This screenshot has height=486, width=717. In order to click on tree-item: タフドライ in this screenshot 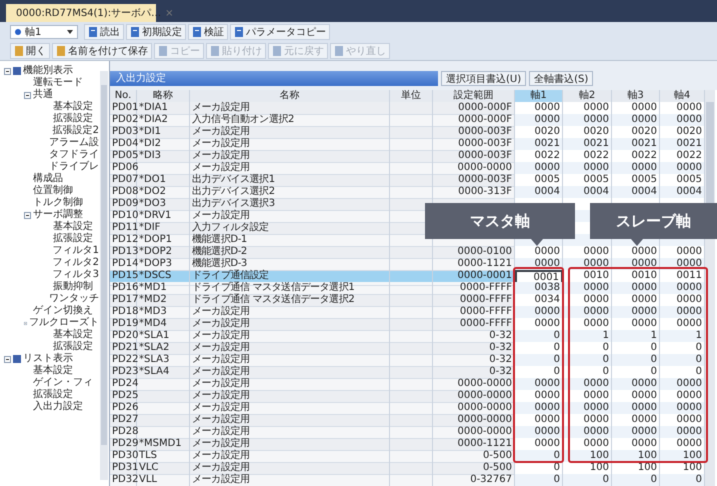, I will do `click(74, 155)`.